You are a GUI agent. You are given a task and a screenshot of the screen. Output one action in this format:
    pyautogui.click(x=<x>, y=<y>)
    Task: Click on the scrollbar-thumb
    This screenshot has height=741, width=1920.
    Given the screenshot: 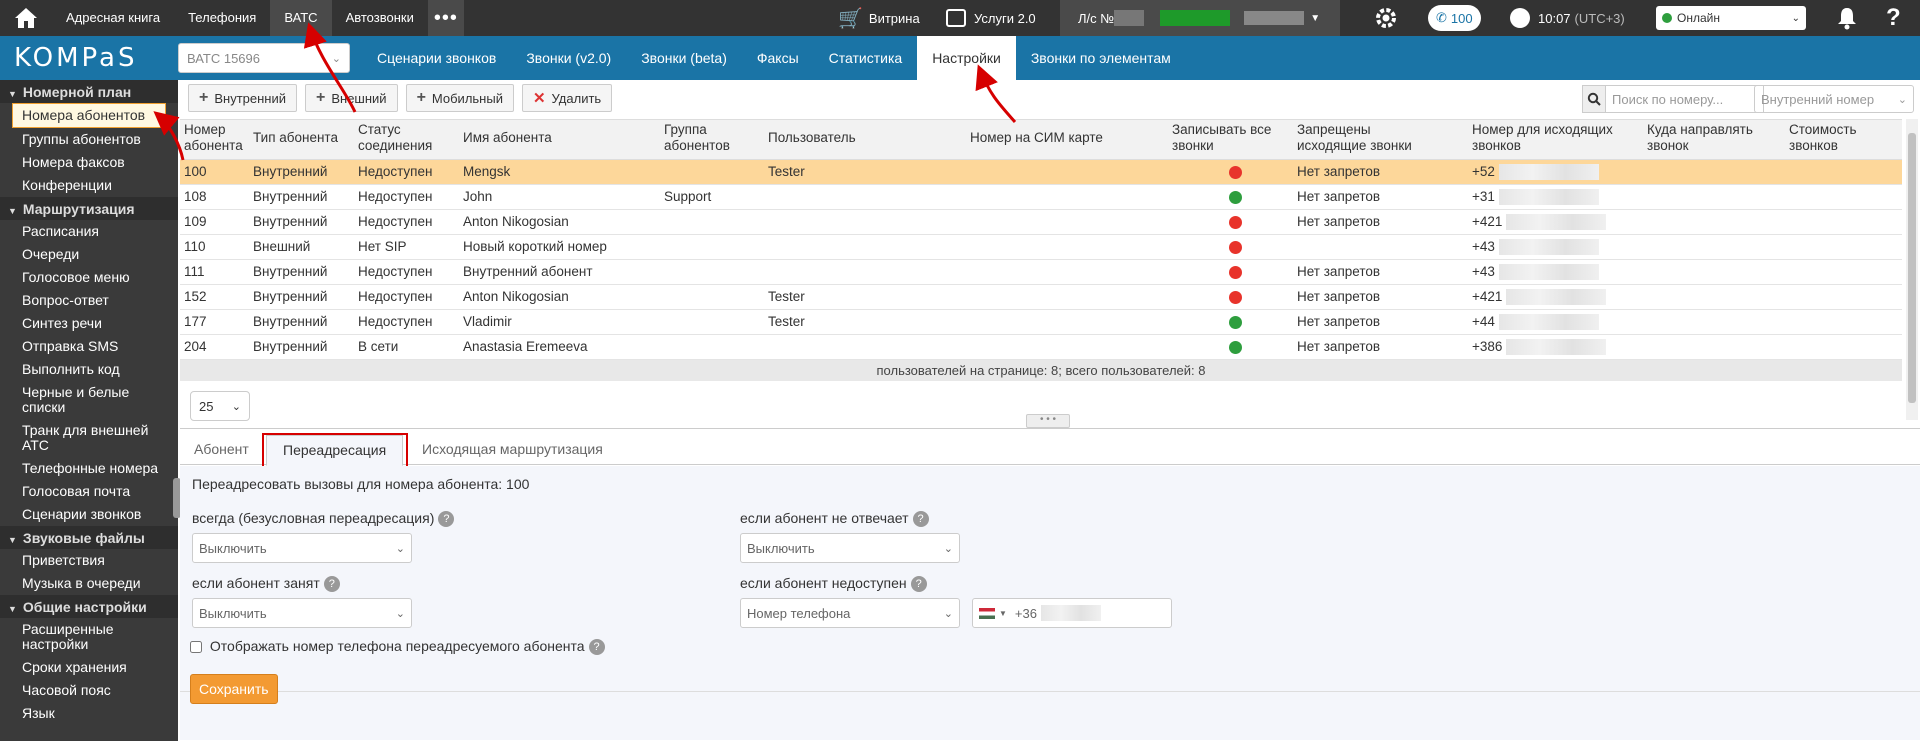 What is the action you would take?
    pyautogui.click(x=1912, y=268)
    